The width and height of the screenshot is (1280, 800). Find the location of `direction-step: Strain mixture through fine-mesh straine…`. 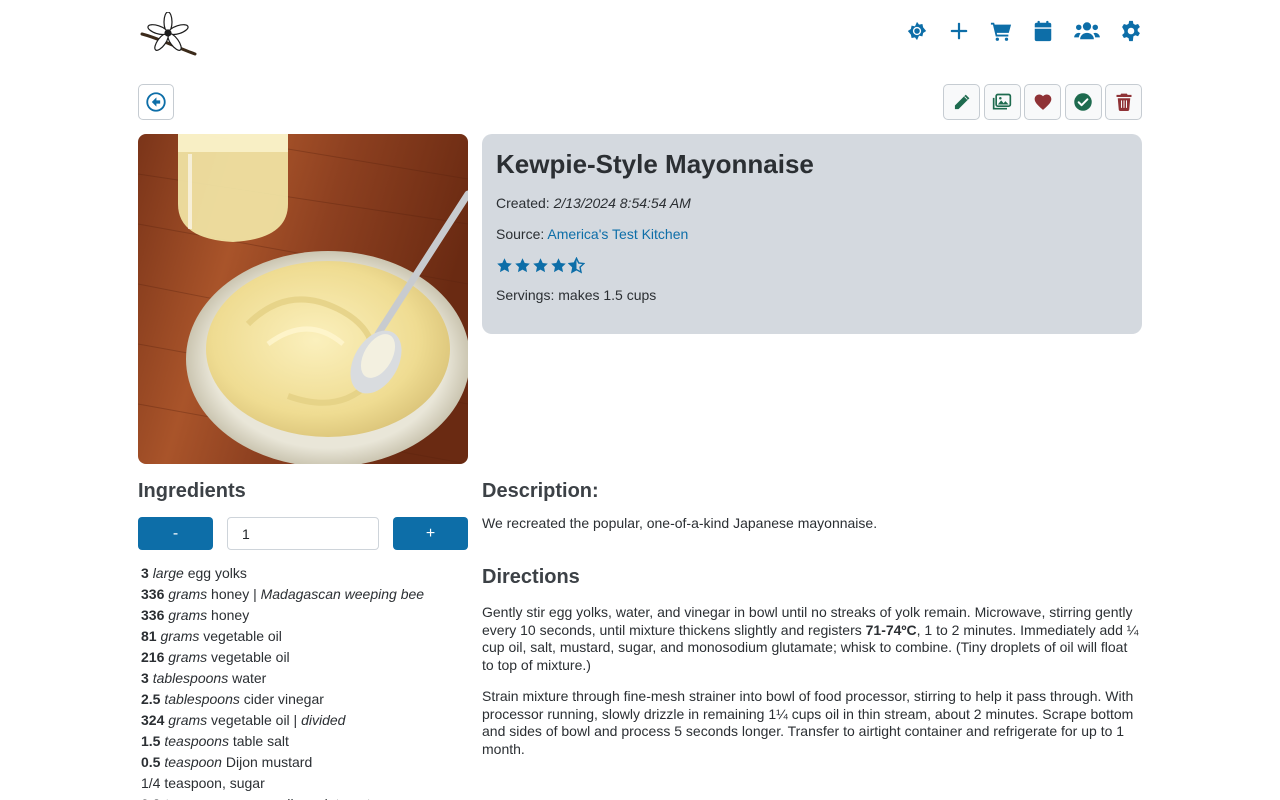

direction-step: Strain mixture through fine-mesh straine… is located at coordinates (808, 722).